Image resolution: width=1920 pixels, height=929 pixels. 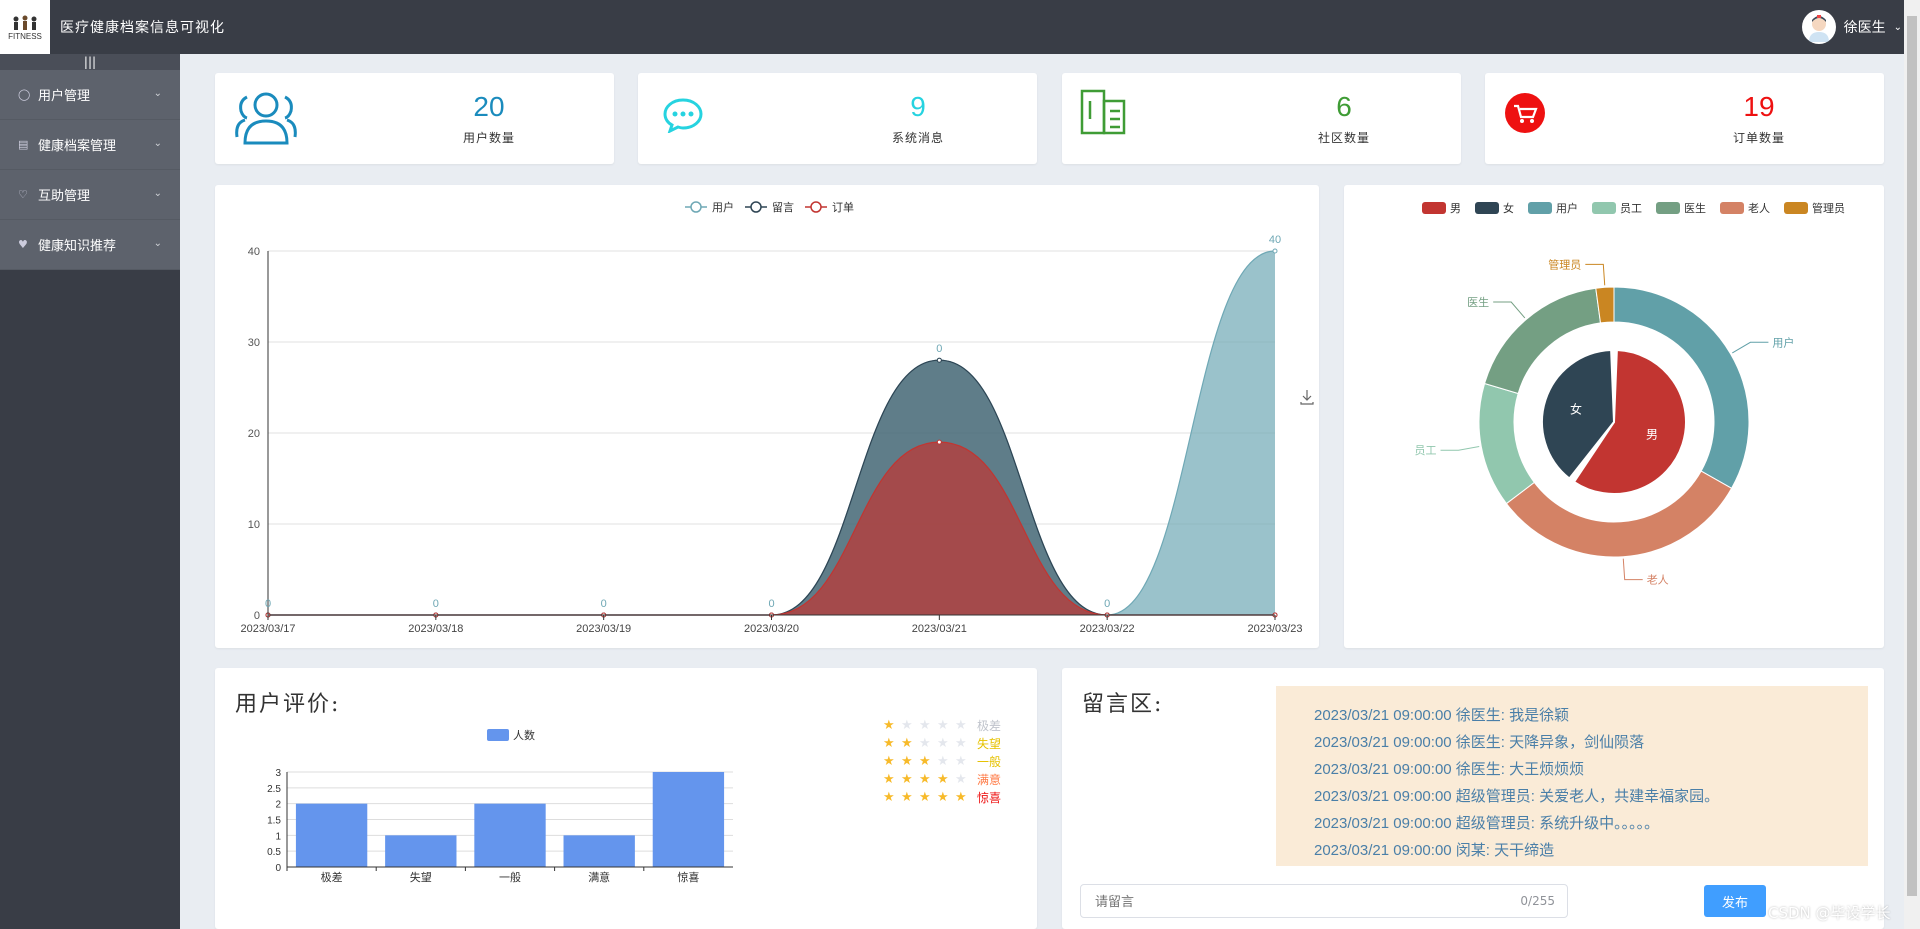 I want to click on stat-card-communities: 6 社区数量, so click(x=1261, y=118).